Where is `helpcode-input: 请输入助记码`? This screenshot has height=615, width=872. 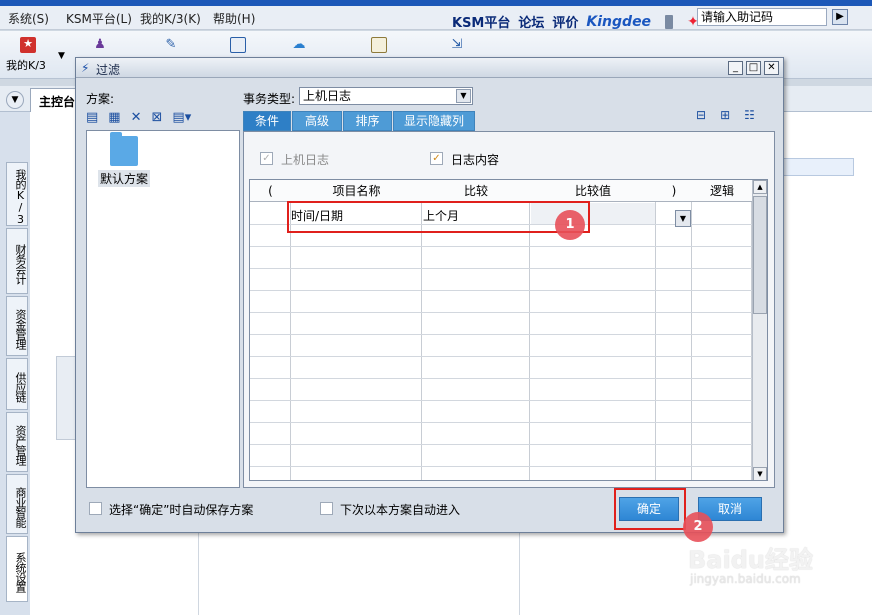
helpcode-input: 请输入助记码 is located at coordinates (762, 17).